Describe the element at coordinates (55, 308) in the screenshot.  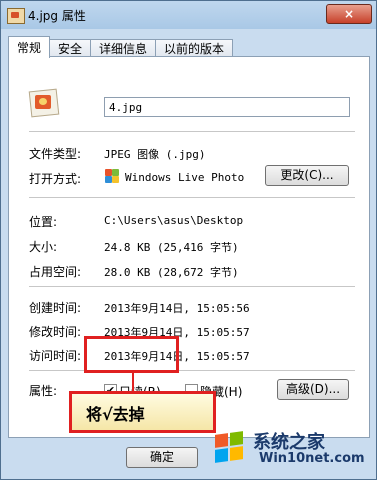
I see `created-label: 创建时间:` at that location.